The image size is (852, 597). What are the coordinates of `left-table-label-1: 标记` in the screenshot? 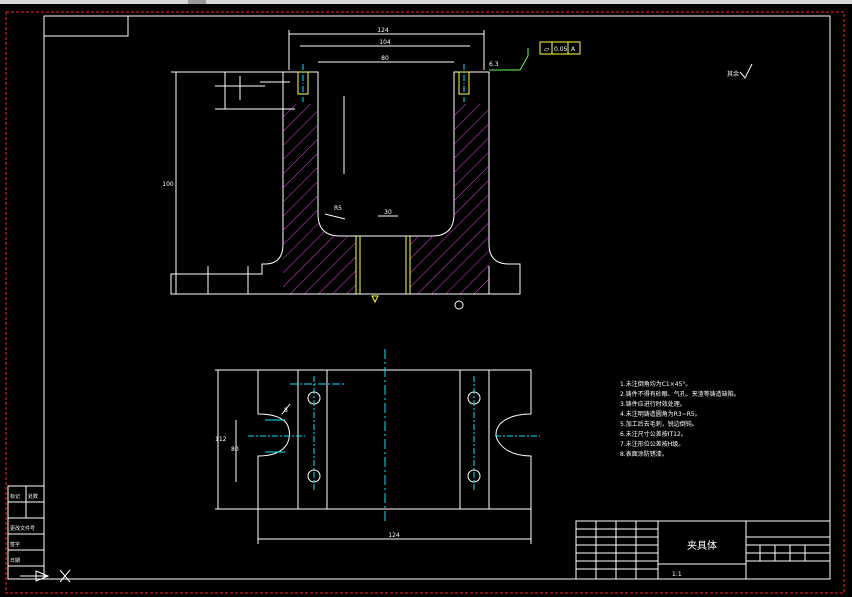 It's located at (15, 496).